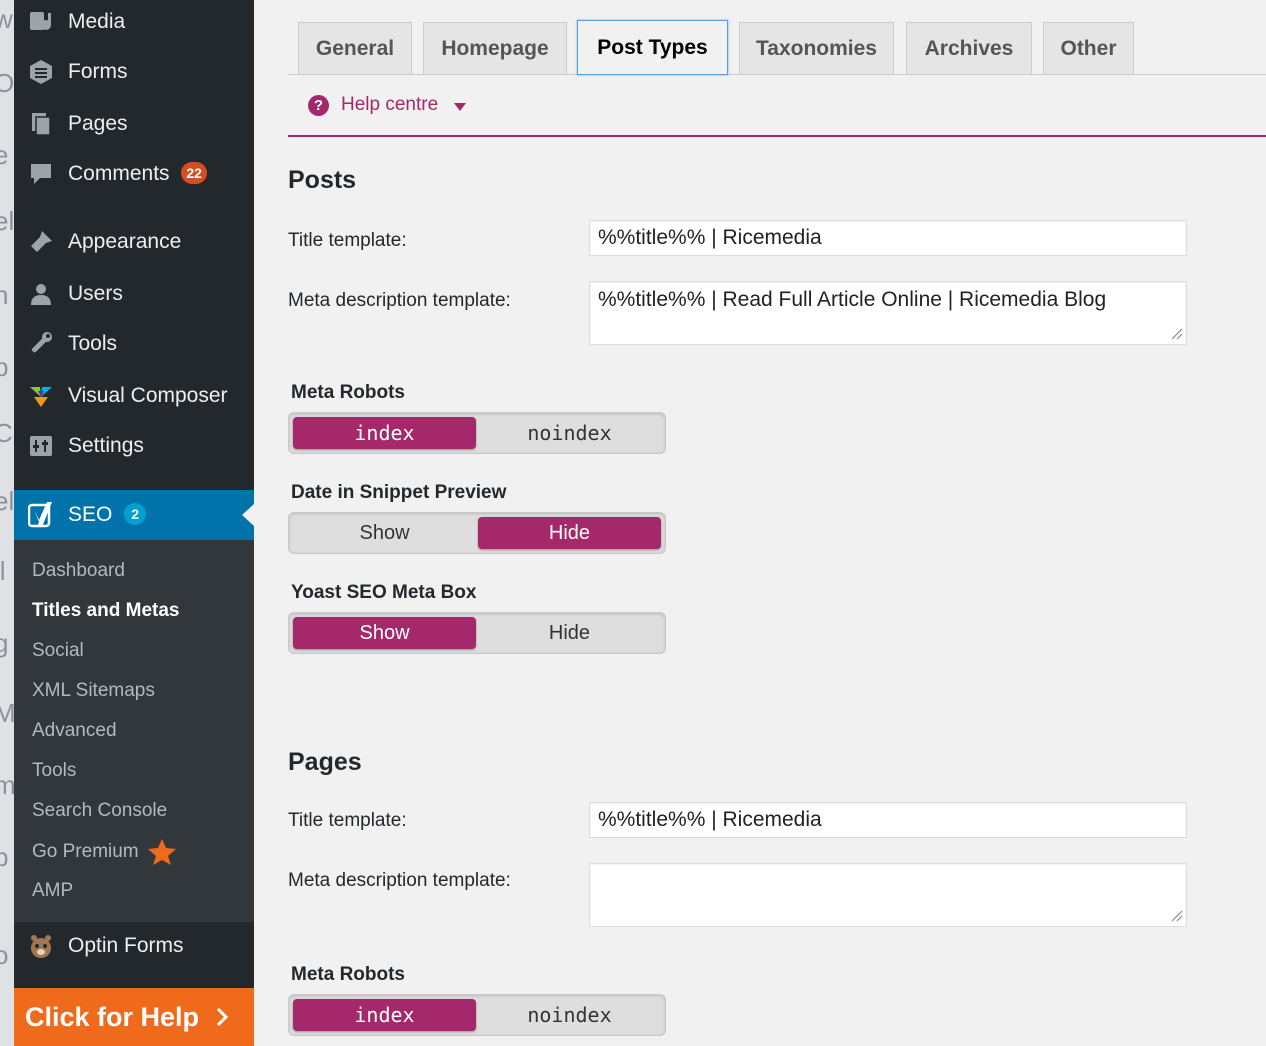 The width and height of the screenshot is (1266, 1046). I want to click on sidebar-item-label: Media, so click(97, 21).